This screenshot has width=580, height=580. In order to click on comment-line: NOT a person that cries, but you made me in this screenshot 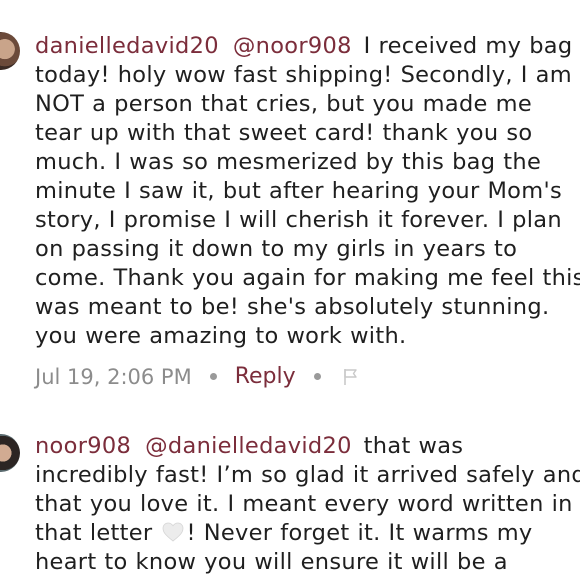, I will do `click(283, 104)`.